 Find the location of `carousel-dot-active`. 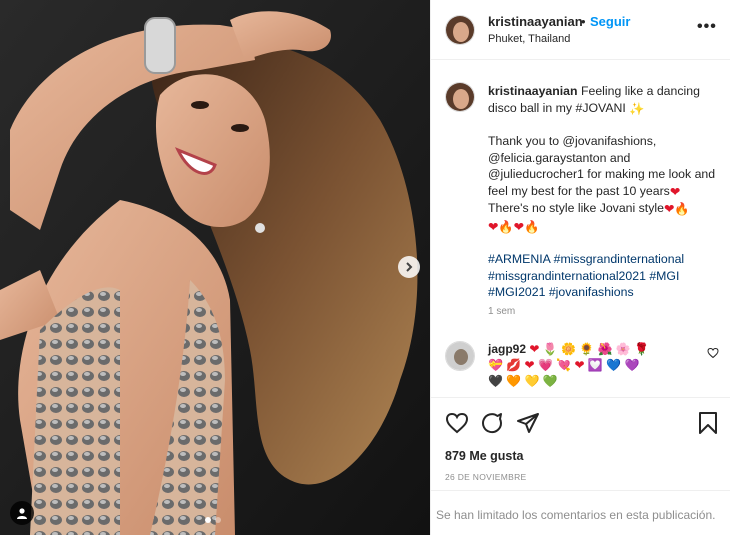

carousel-dot-active is located at coordinates (208, 520).